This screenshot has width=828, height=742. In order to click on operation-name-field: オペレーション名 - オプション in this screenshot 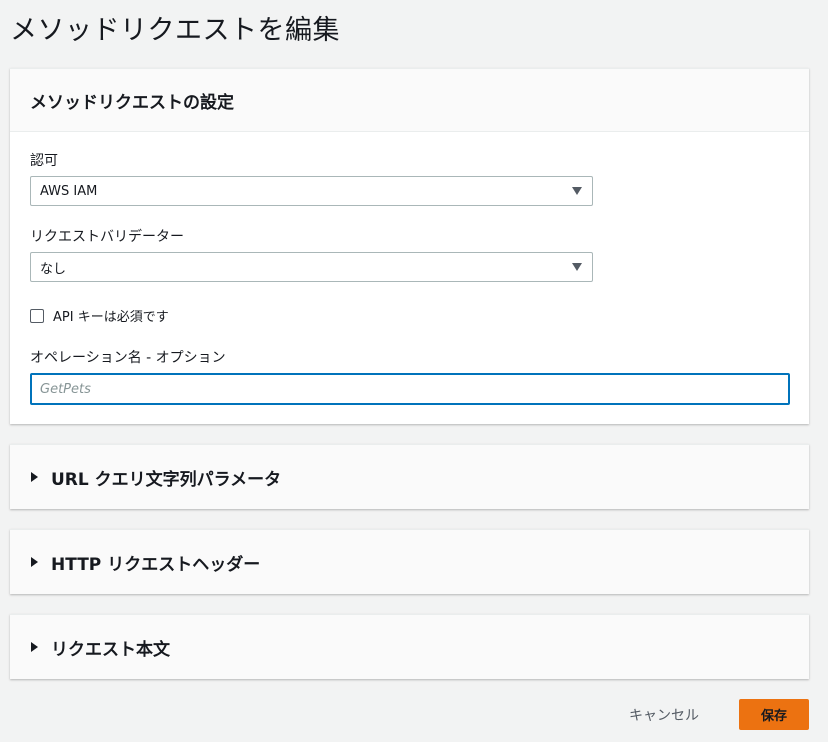, I will do `click(410, 376)`.